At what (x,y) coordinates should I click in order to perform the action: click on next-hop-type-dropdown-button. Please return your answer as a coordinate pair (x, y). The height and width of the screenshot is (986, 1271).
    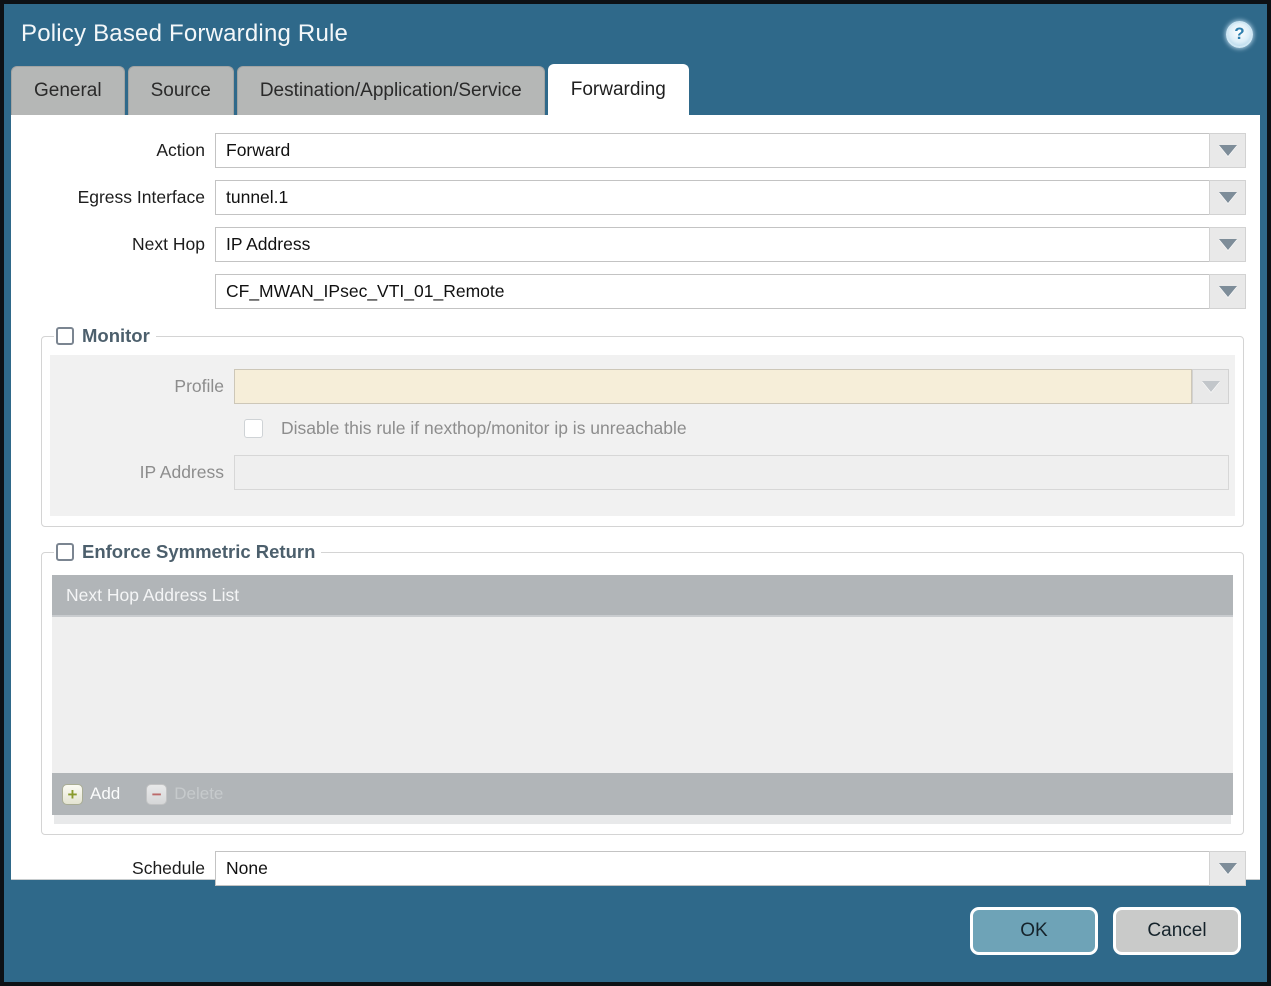
    Looking at the image, I should click on (1227, 244).